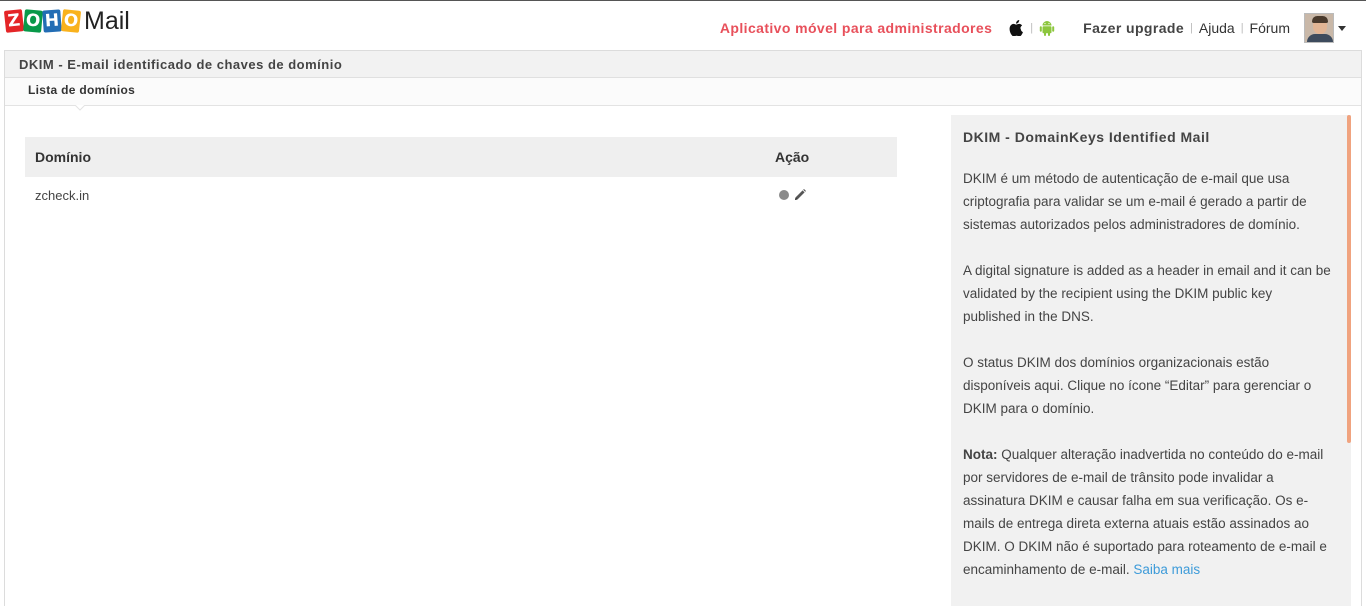 Image resolution: width=1366 pixels, height=606 pixels. What do you see at coordinates (1166, 569) in the screenshot?
I see `learn-more-link: Saiba mais` at bounding box center [1166, 569].